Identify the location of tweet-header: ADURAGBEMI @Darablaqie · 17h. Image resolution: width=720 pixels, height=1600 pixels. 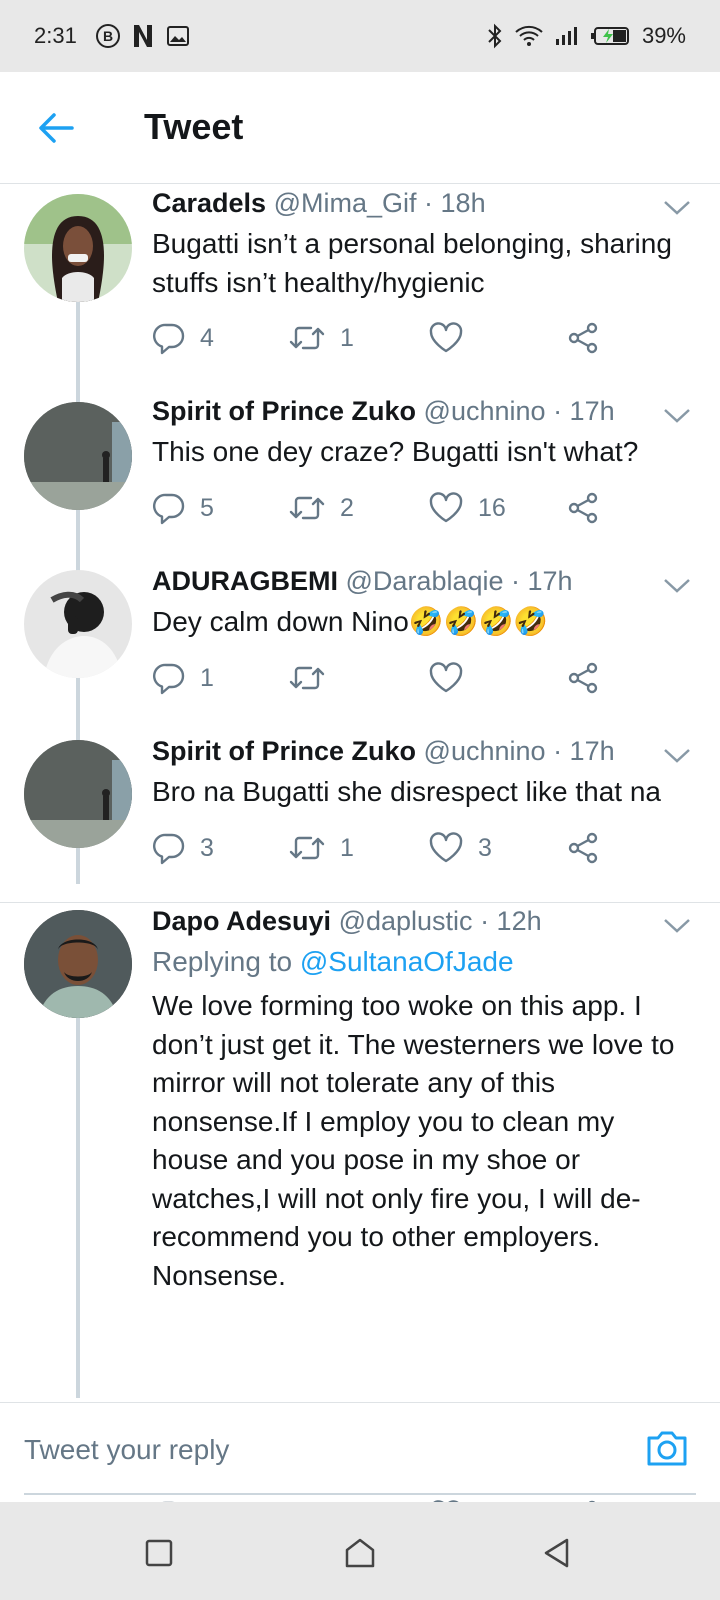
(424, 581).